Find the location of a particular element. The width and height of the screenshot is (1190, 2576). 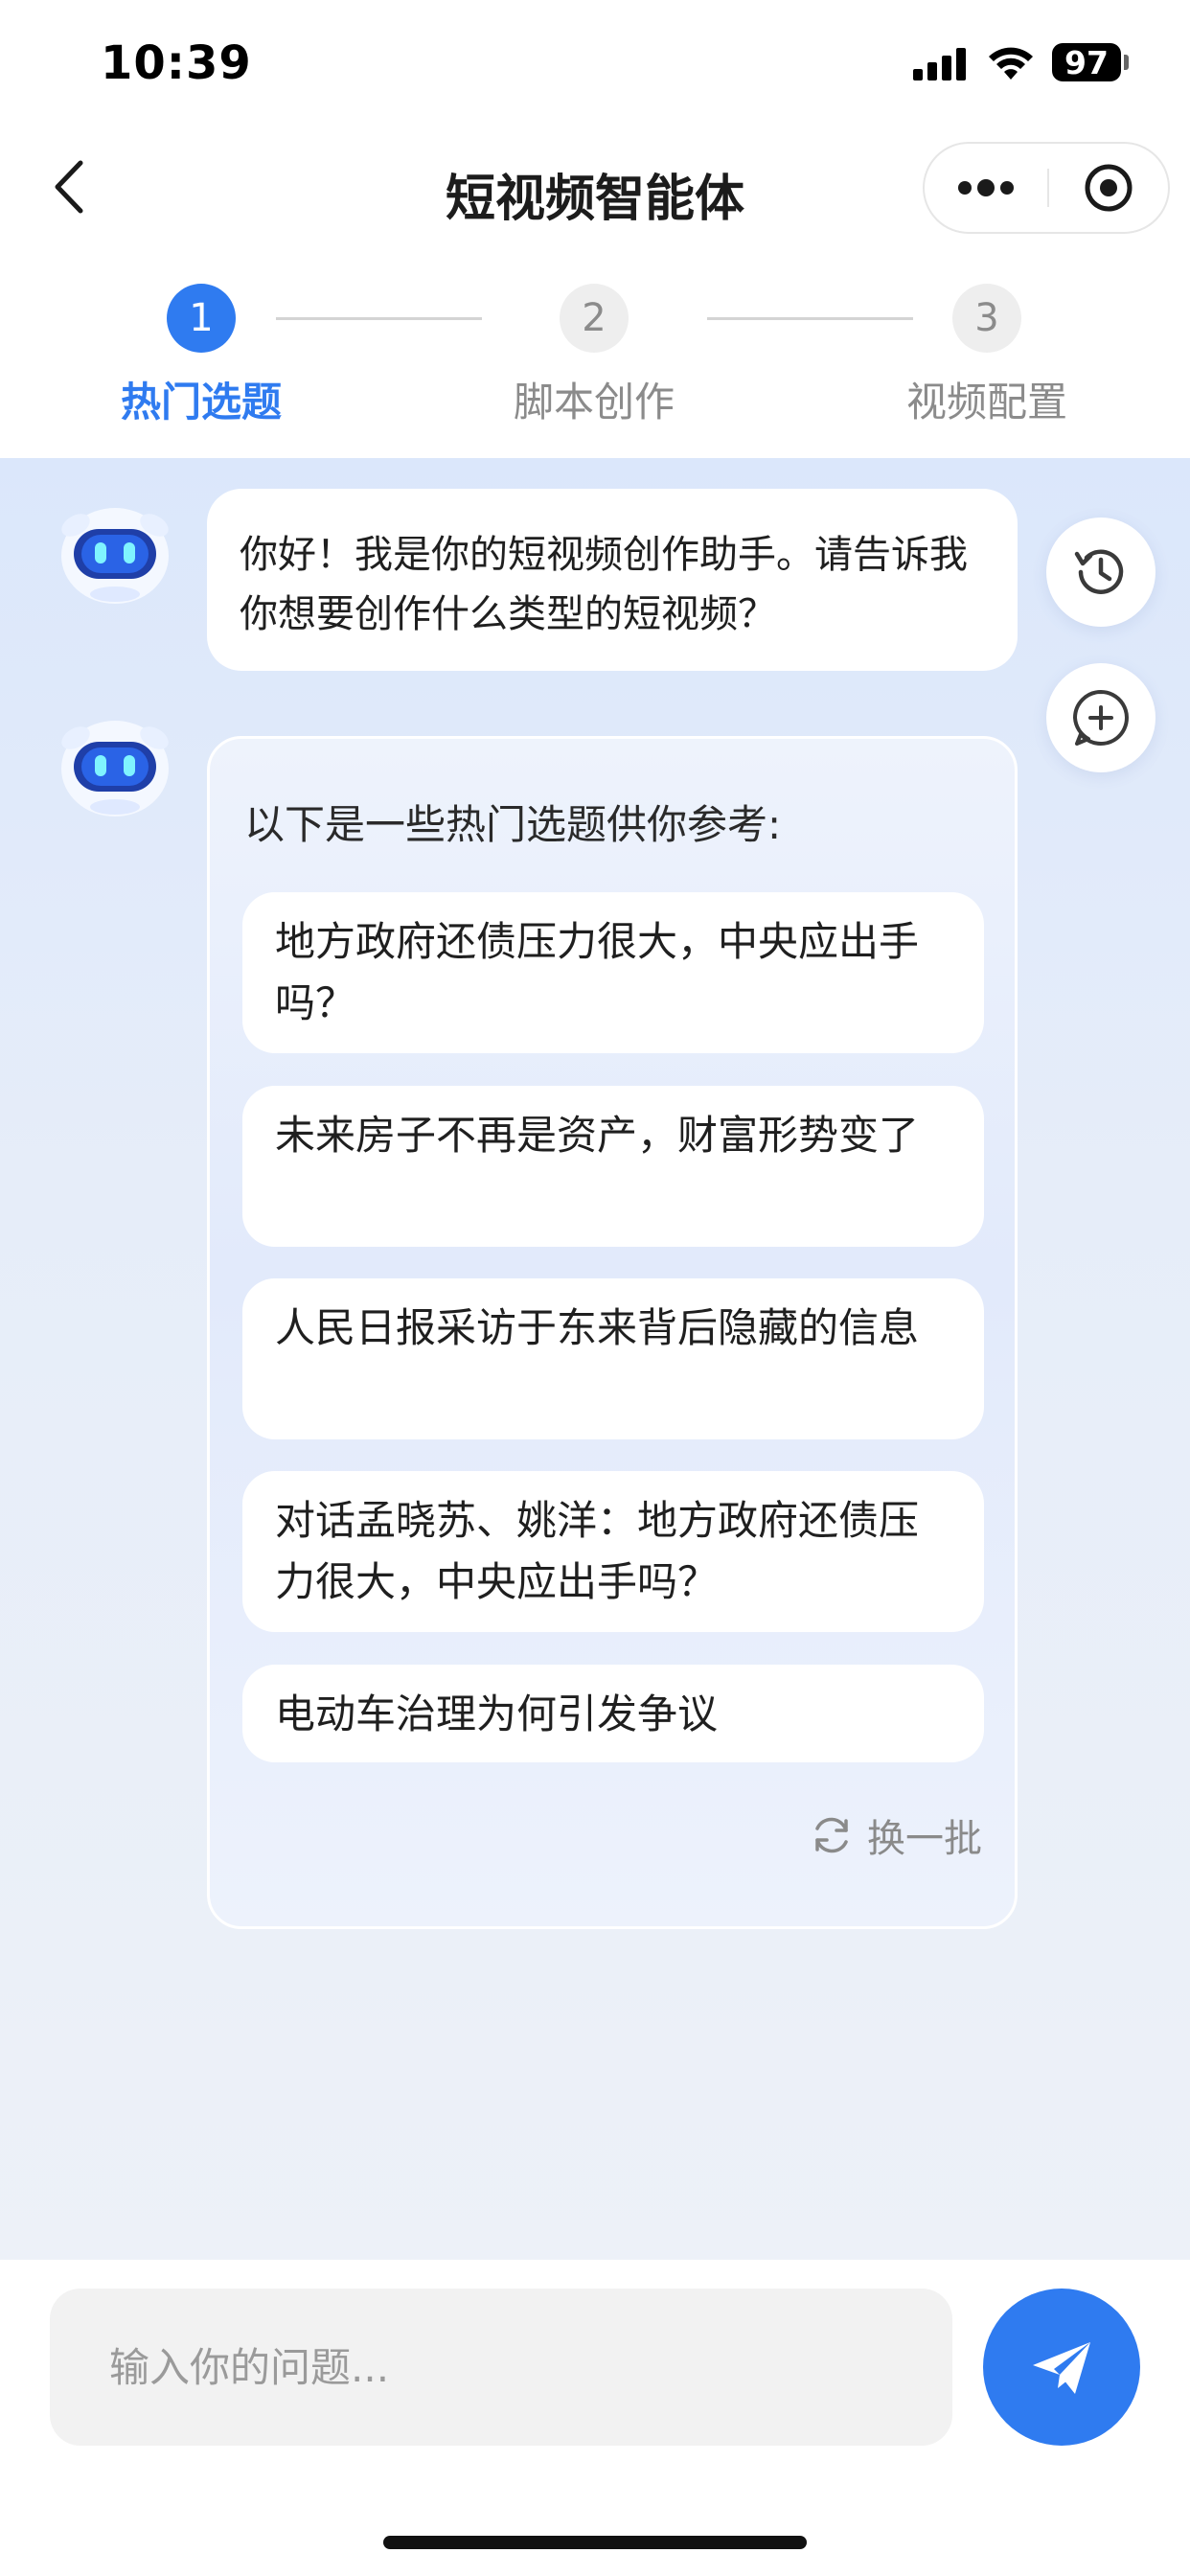

send-button is located at coordinates (1062, 2367).